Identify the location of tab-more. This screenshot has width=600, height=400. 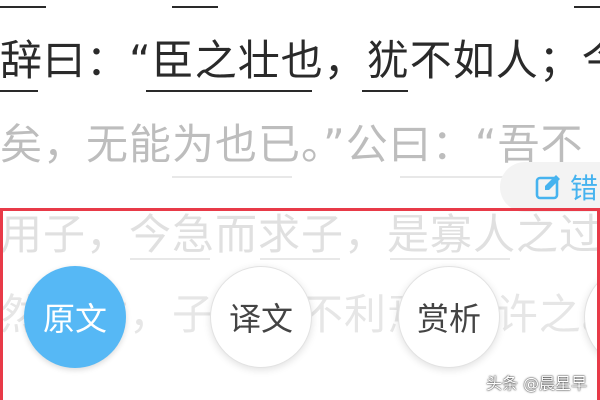
(592, 317).